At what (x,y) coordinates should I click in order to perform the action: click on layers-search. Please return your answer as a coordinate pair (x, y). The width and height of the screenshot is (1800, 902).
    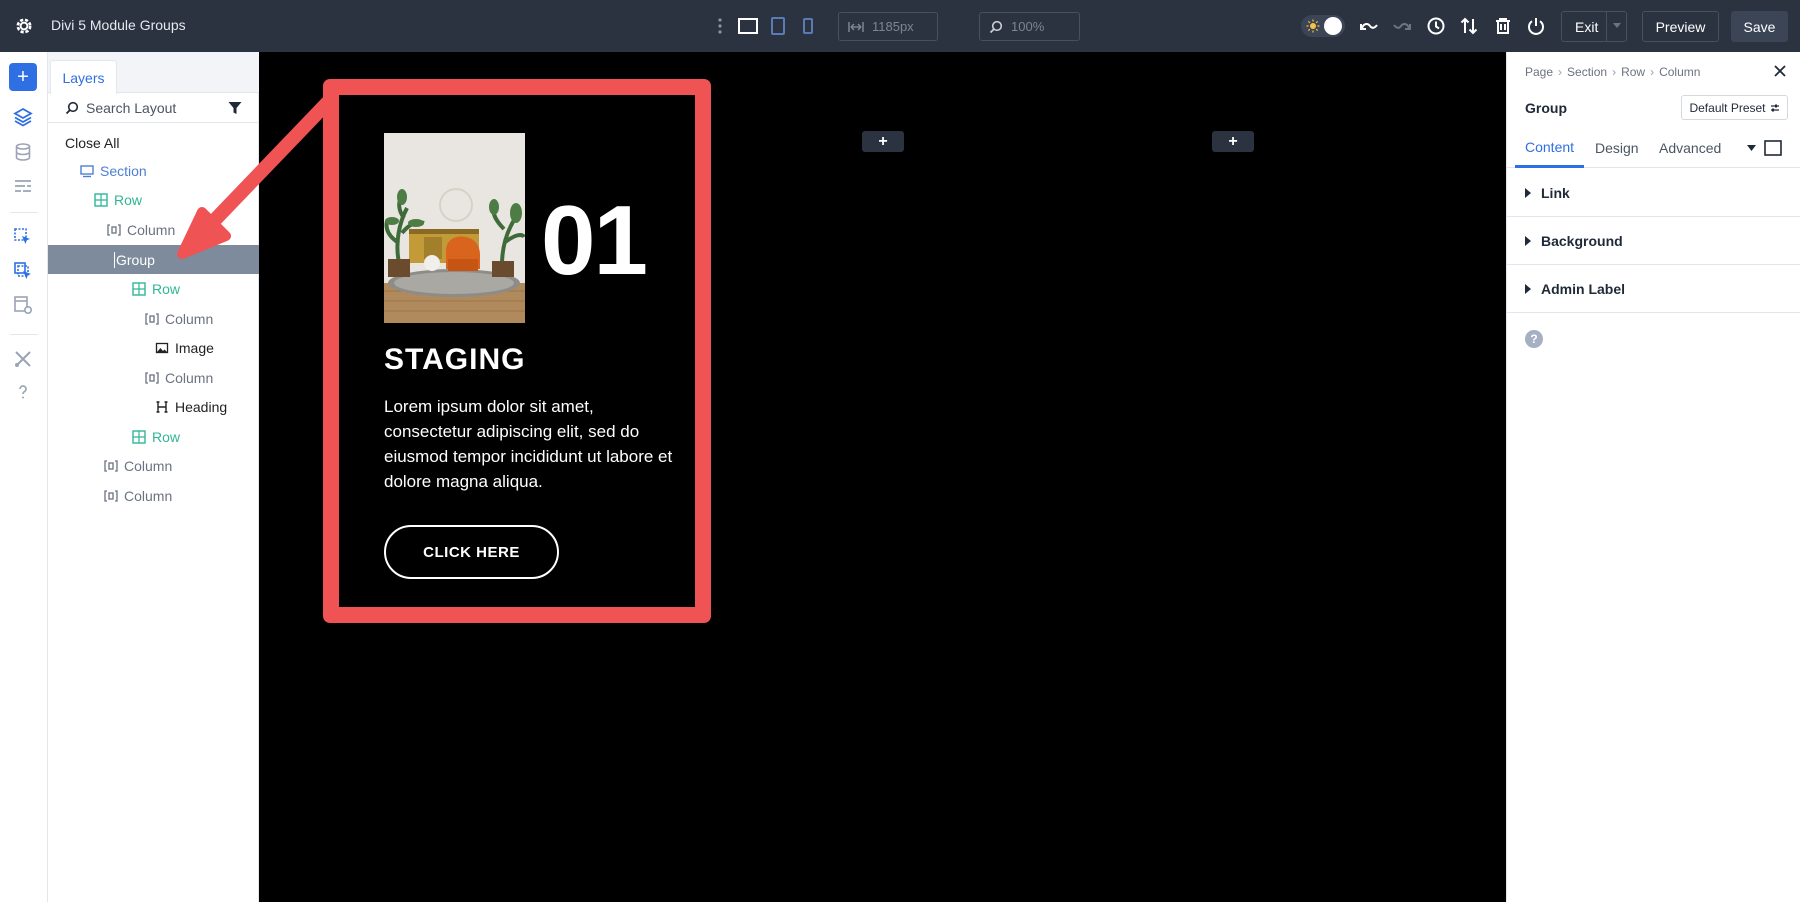
    Looking at the image, I should click on (153, 108).